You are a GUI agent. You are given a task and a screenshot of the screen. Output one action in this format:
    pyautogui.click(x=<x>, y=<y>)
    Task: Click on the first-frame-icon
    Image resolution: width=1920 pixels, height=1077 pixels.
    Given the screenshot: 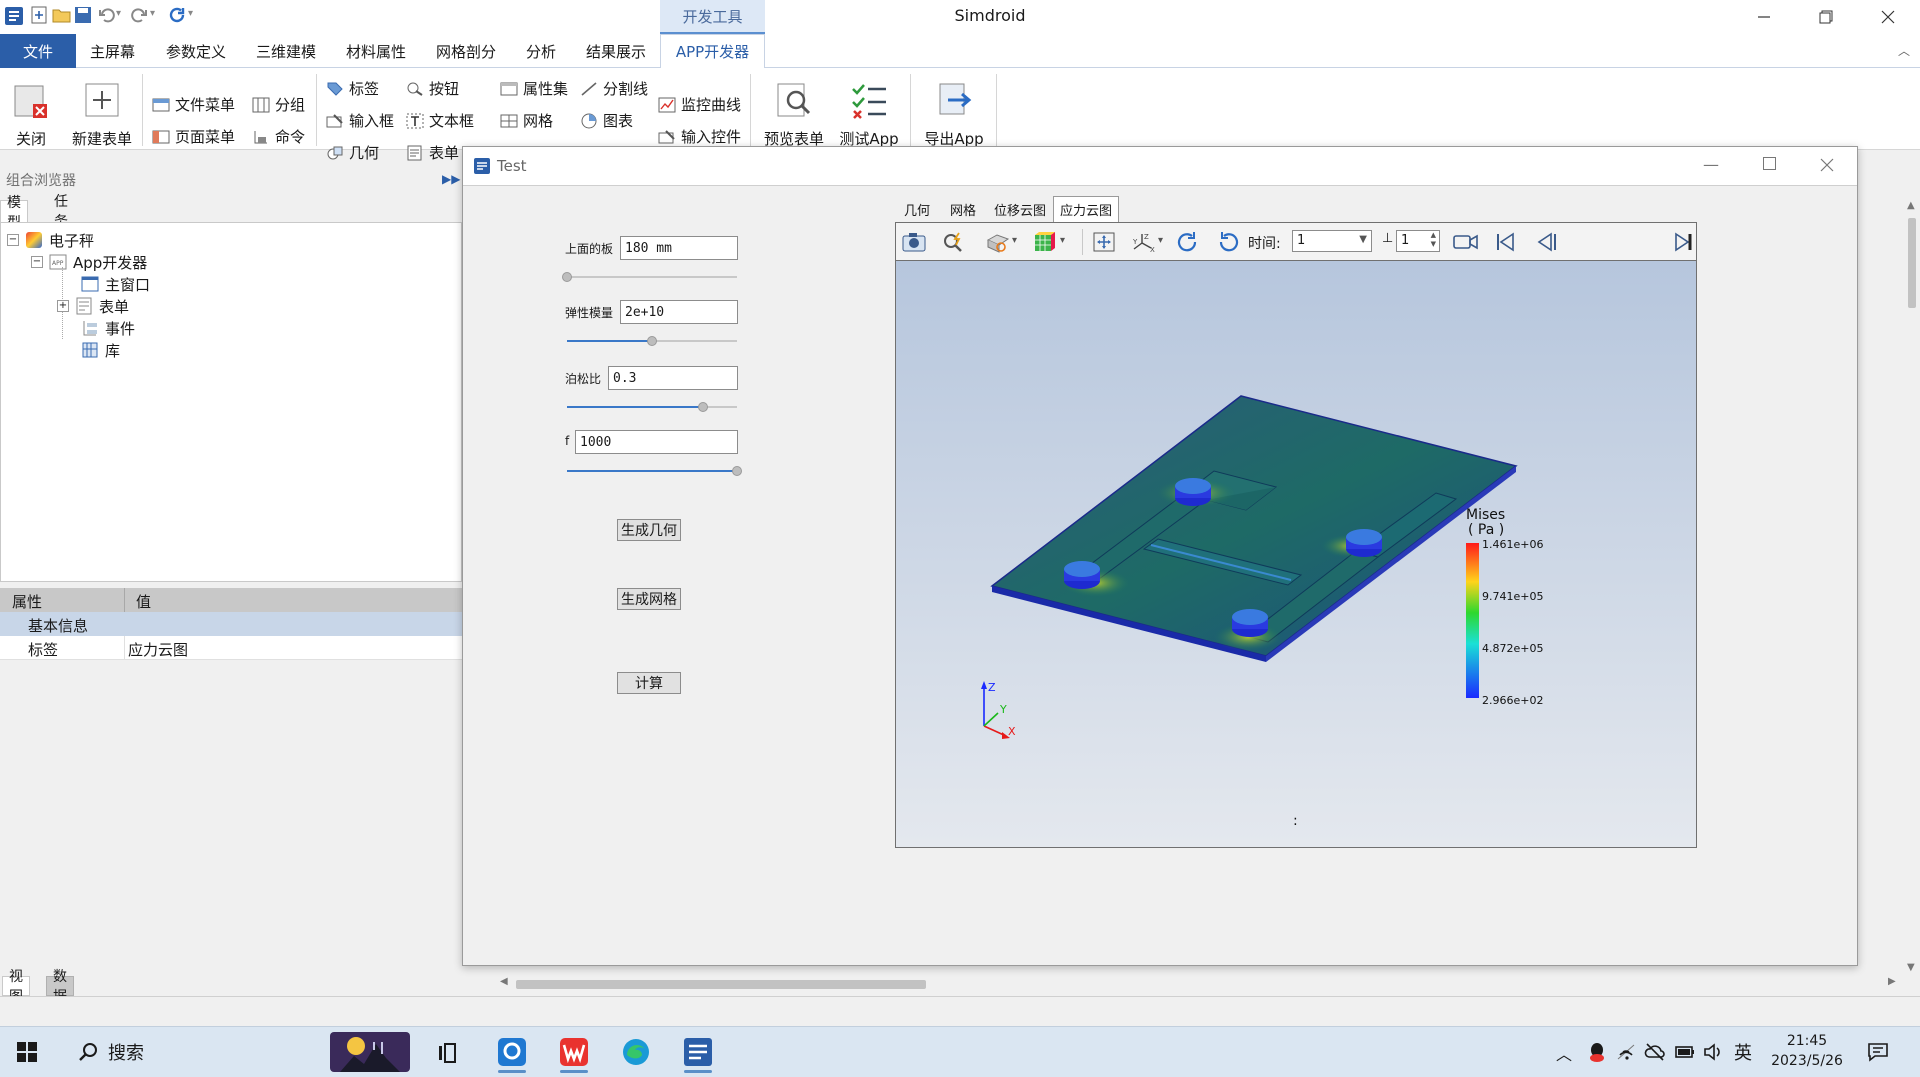 What is the action you would take?
    pyautogui.click(x=1506, y=242)
    